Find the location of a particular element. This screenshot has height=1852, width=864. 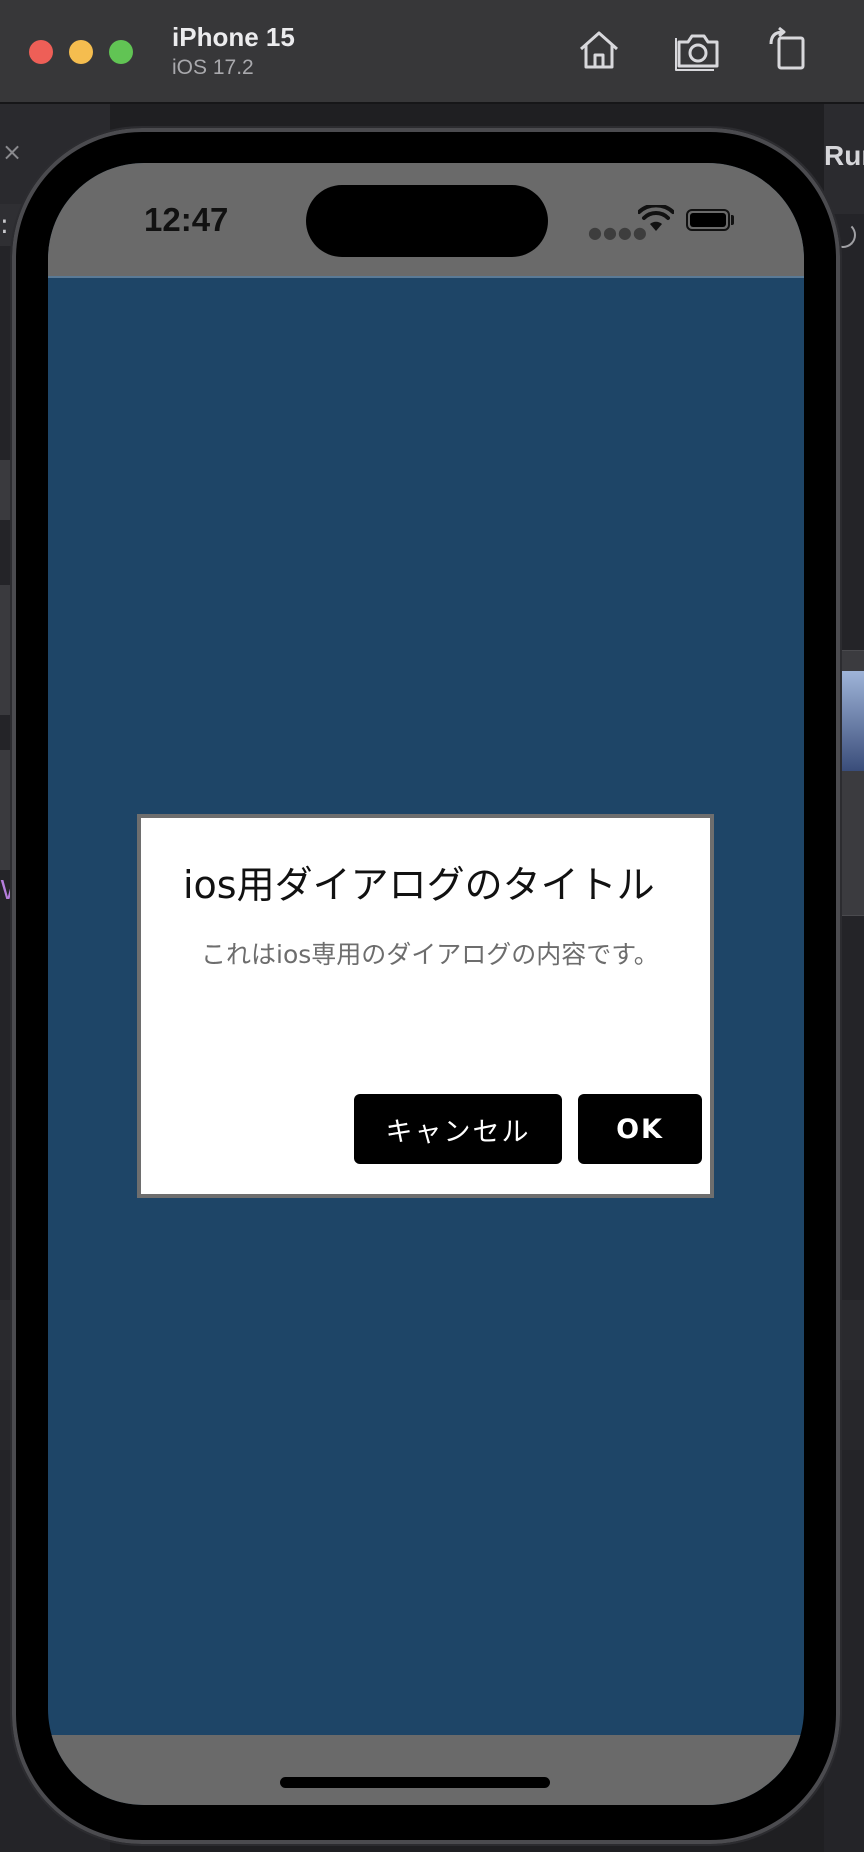

battery-level is located at coordinates (708, 220).